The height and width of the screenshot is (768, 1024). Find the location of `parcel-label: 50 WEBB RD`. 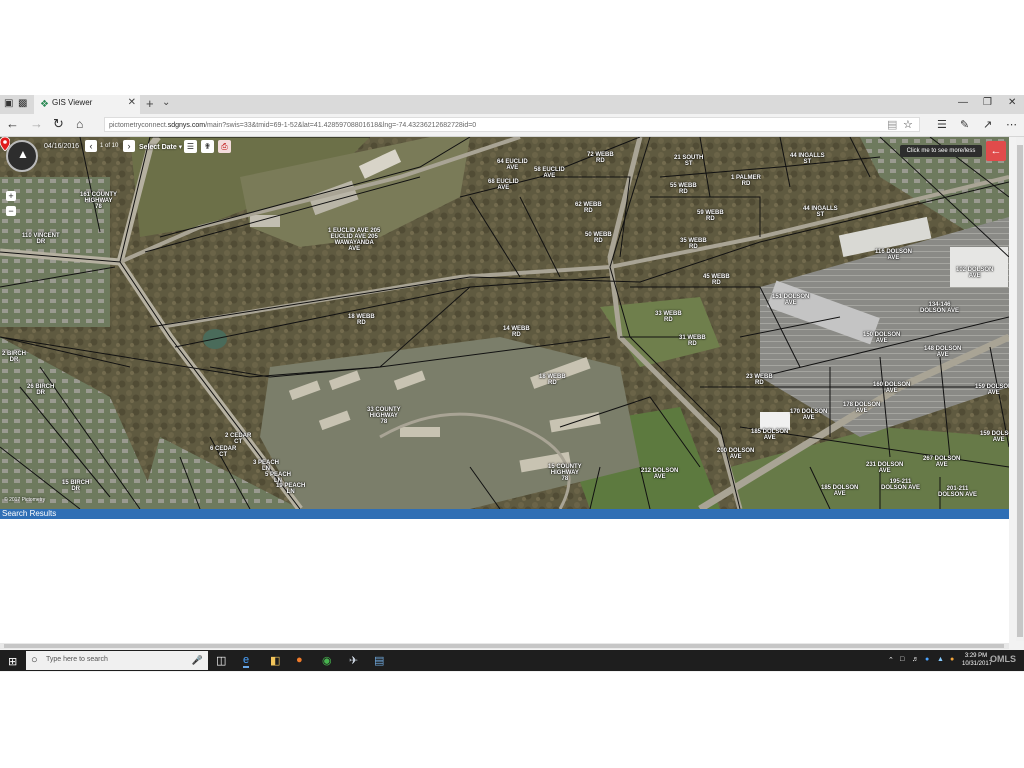

parcel-label: 50 WEBB RD is located at coordinates (598, 238).